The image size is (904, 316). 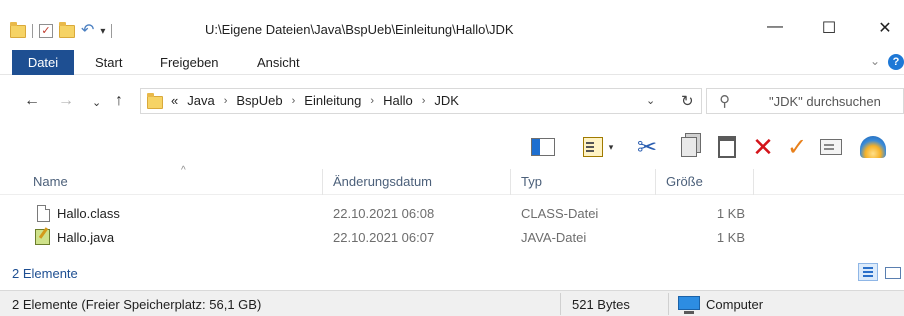 I want to click on column-header-date: Änderungsdatum, so click(x=382, y=181).